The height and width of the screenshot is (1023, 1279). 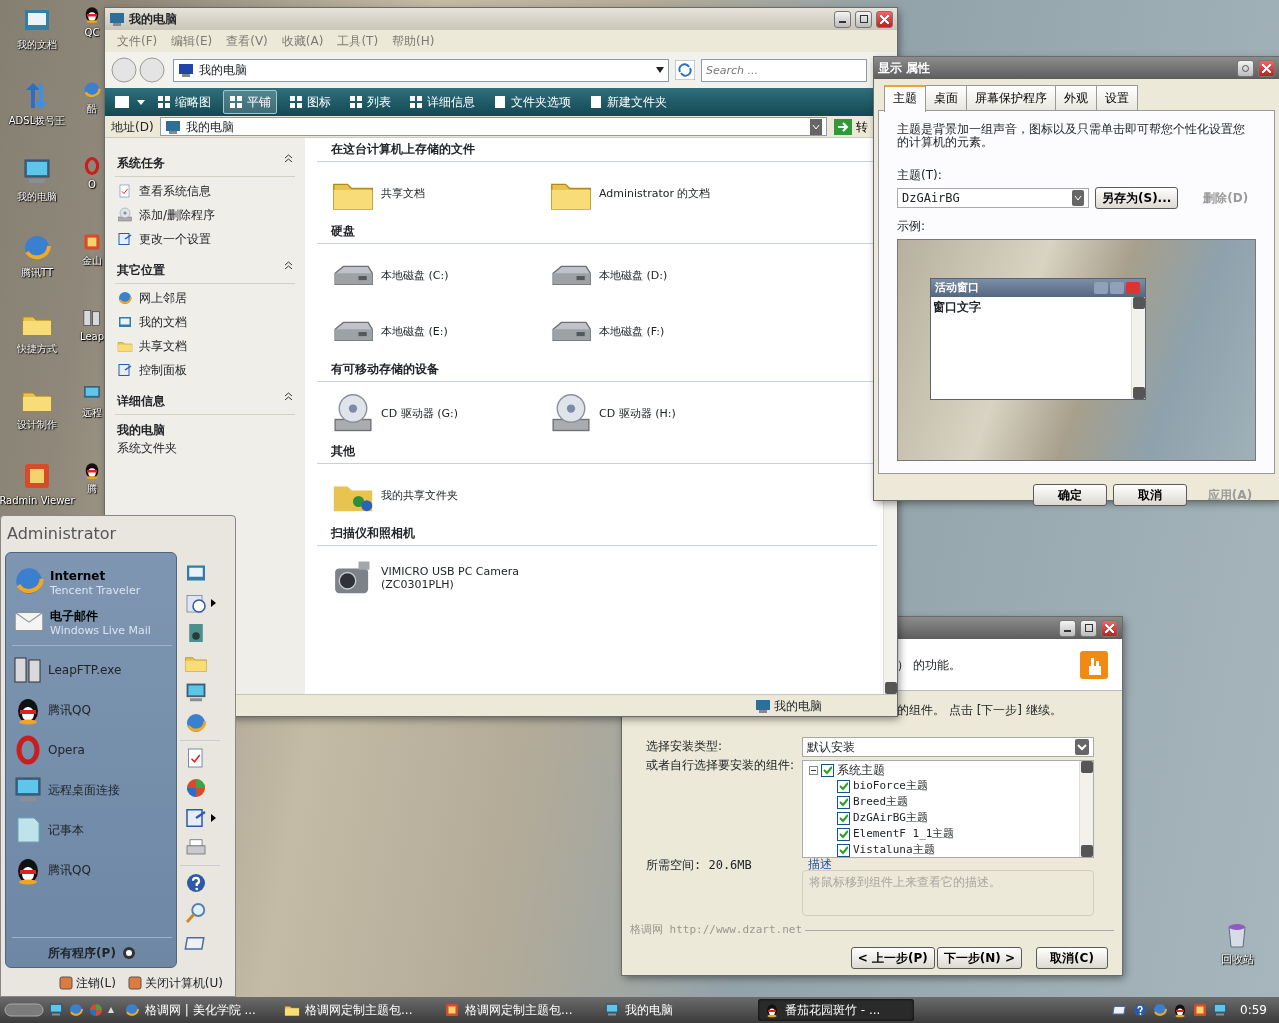 What do you see at coordinates (1072, 957) in the screenshot?
I see `wizard-button: 取消(C)` at bounding box center [1072, 957].